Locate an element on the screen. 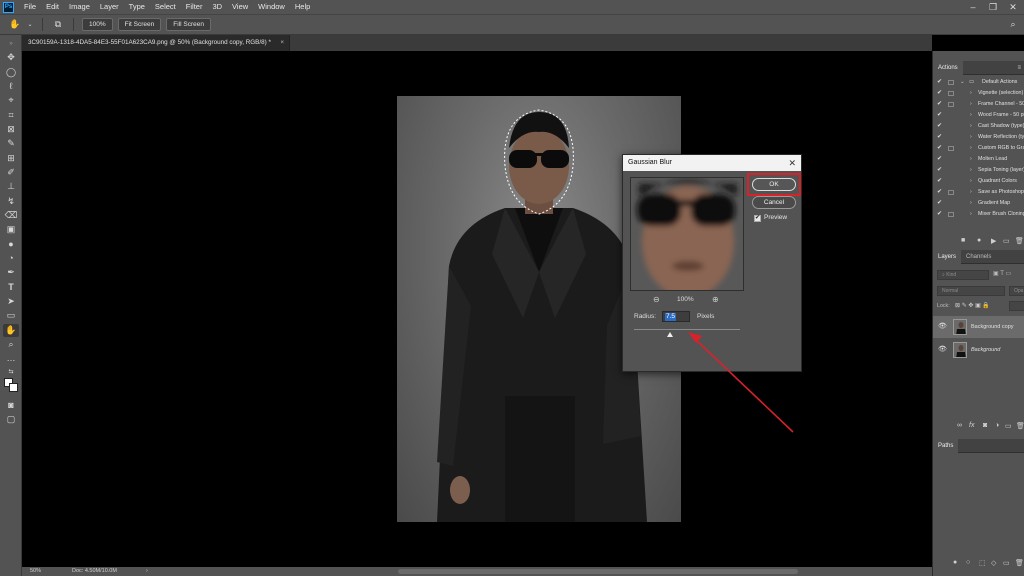 This screenshot has width=1024, height=576. dialog-title-bar: Gaussian Blur ✕ is located at coordinates (712, 163).